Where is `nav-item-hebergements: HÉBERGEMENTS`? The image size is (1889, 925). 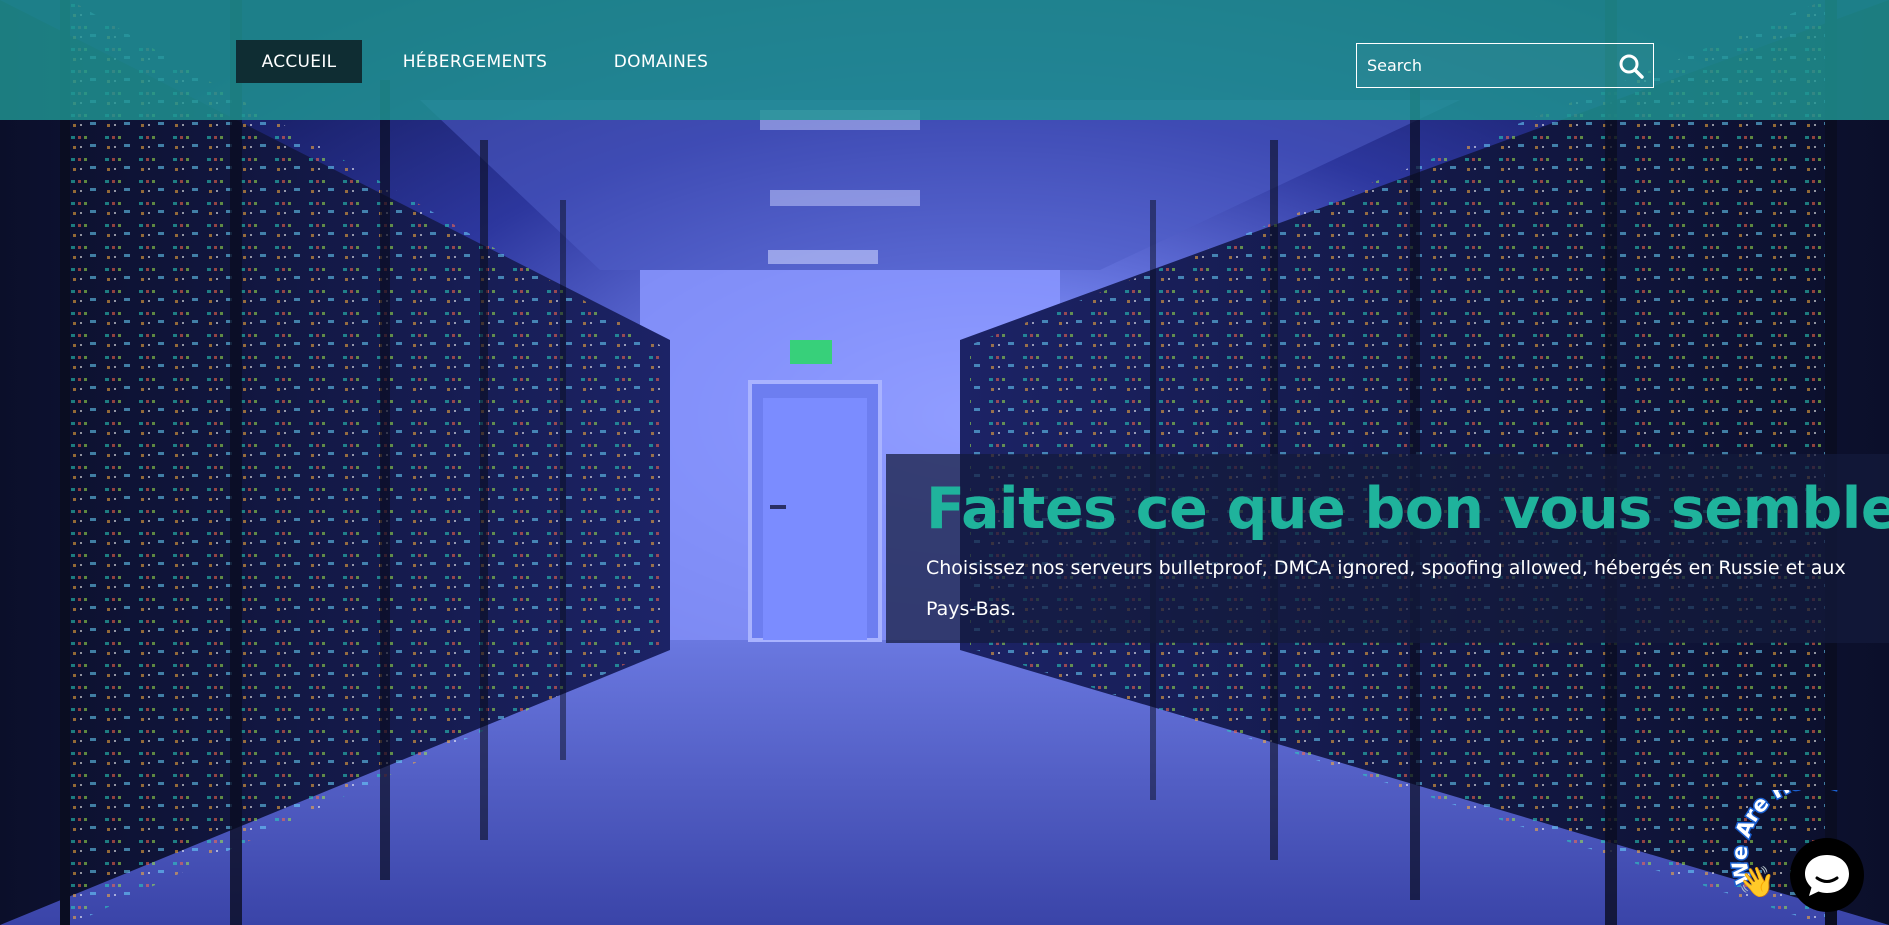 nav-item-hebergements: HÉBERGEMENTS is located at coordinates (475, 61).